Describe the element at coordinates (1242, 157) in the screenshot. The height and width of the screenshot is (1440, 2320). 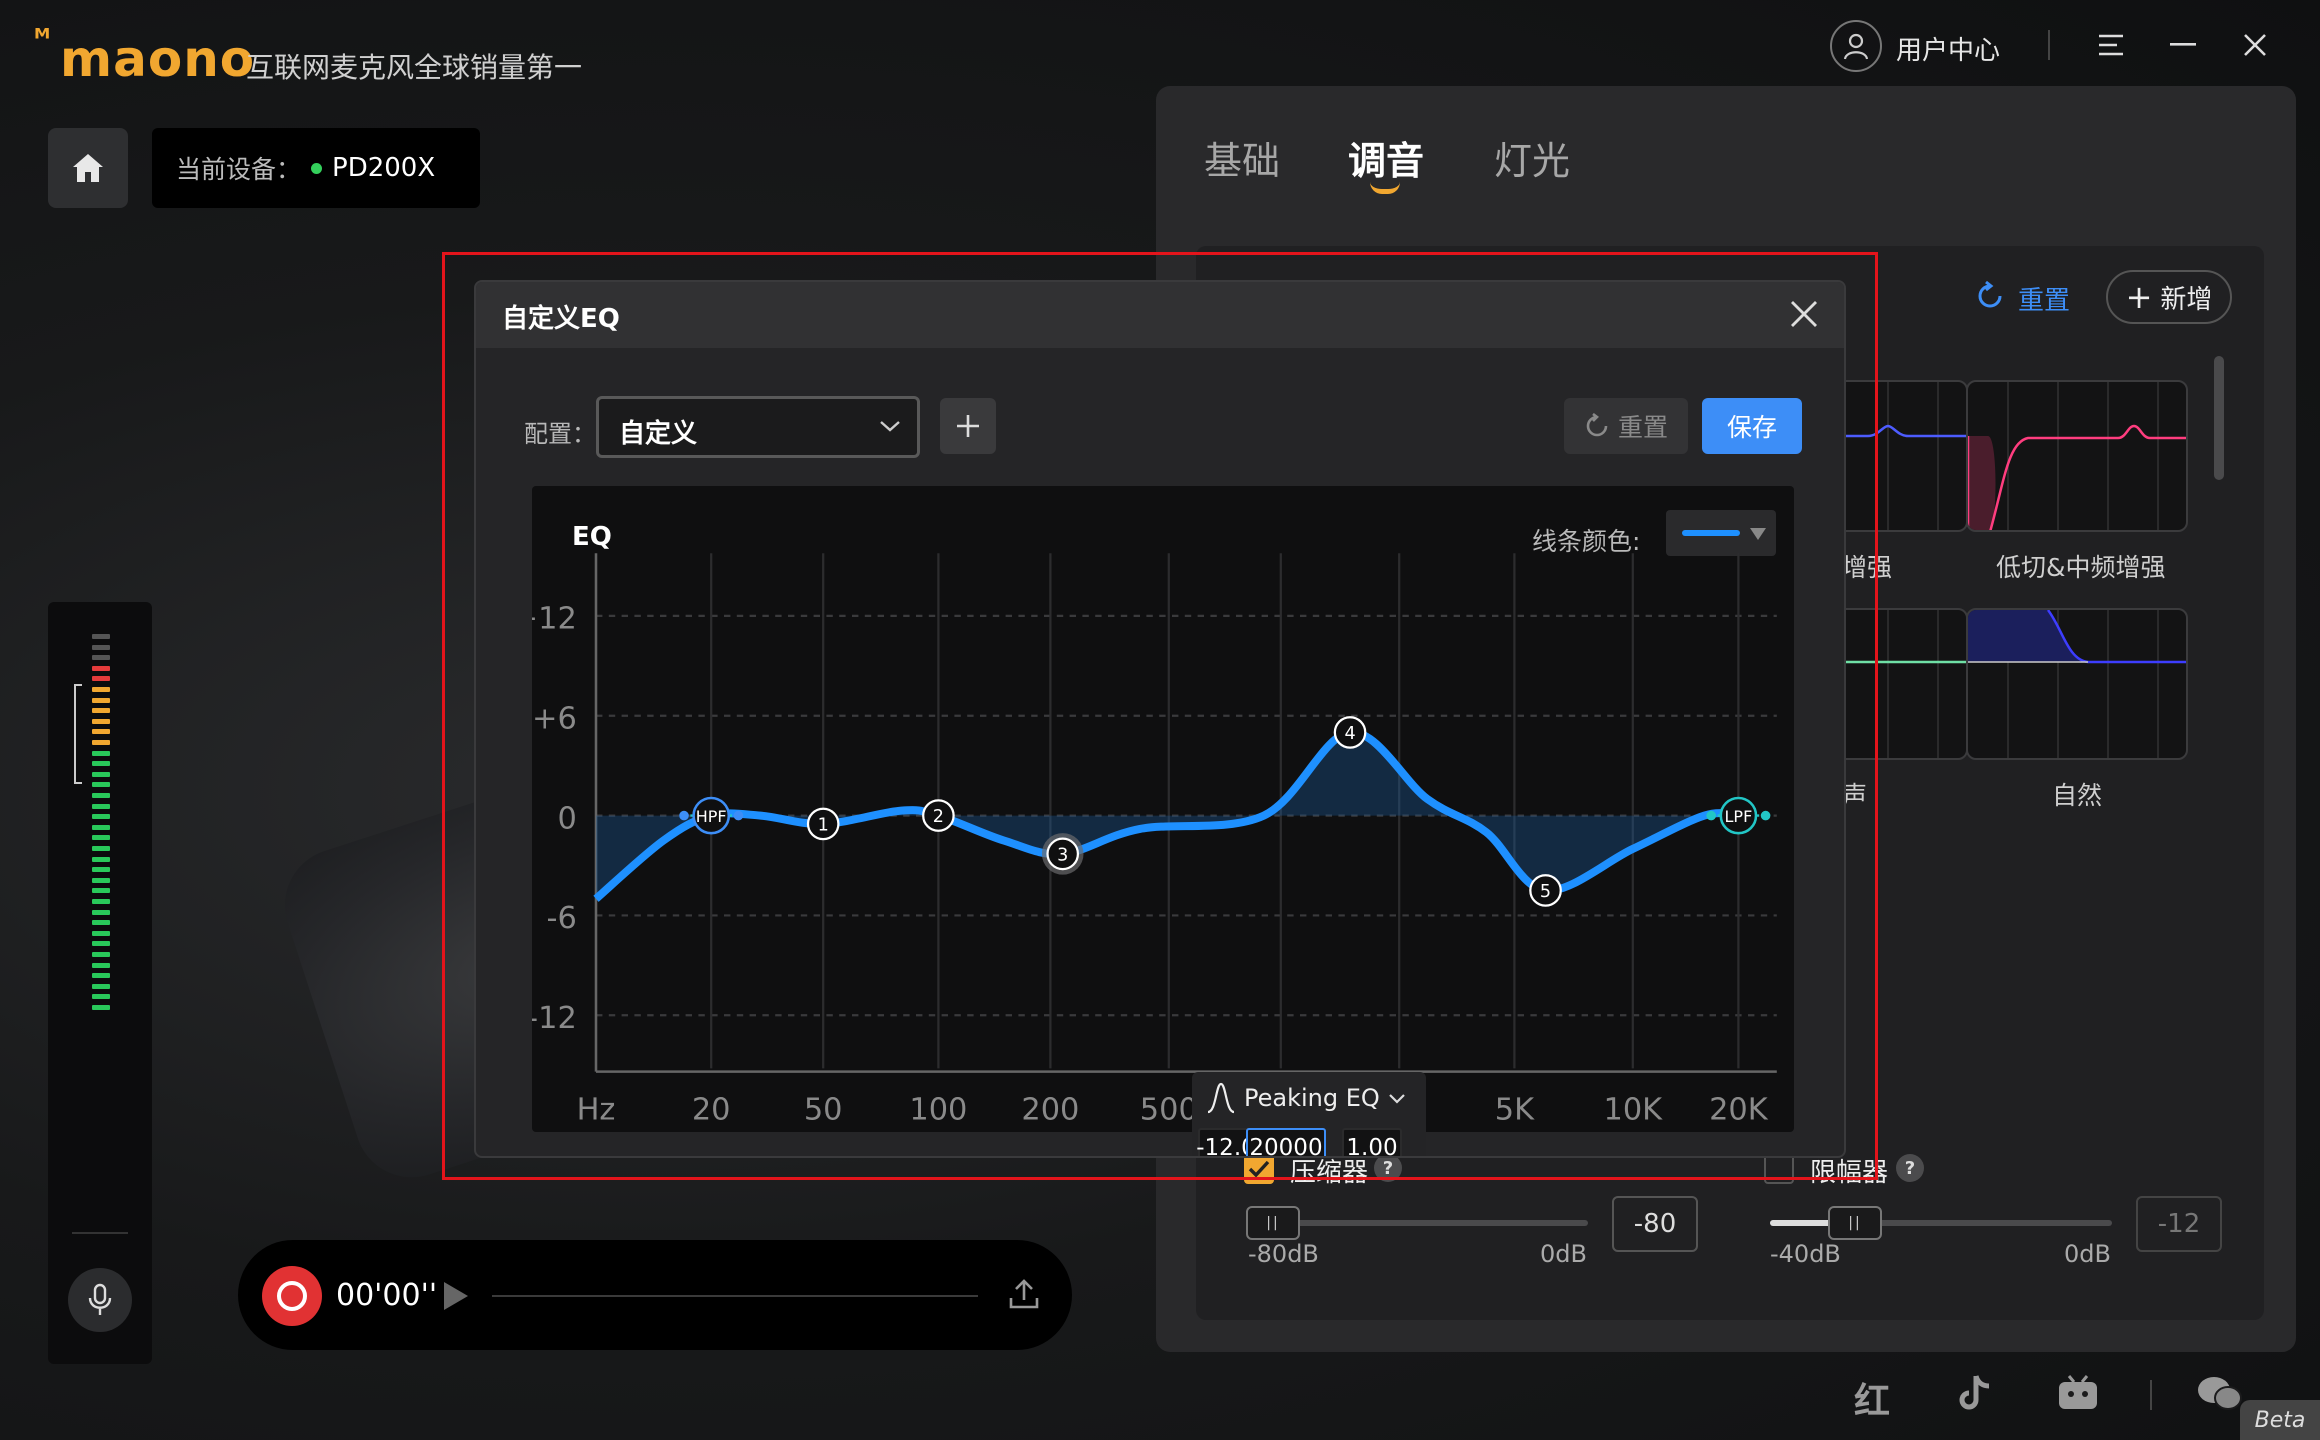
I see `tab-basic: 基础` at that location.